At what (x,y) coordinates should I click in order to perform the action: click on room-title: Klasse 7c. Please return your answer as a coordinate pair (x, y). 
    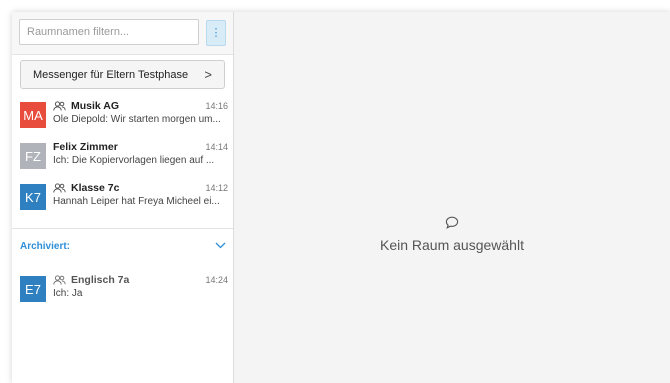
    Looking at the image, I should click on (86, 188).